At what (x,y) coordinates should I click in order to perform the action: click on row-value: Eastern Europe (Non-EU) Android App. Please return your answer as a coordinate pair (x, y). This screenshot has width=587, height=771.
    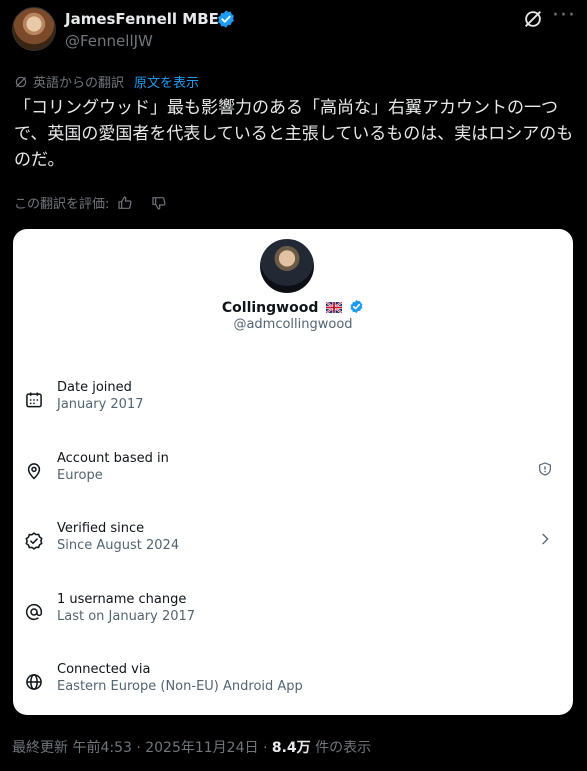
    Looking at the image, I should click on (180, 686).